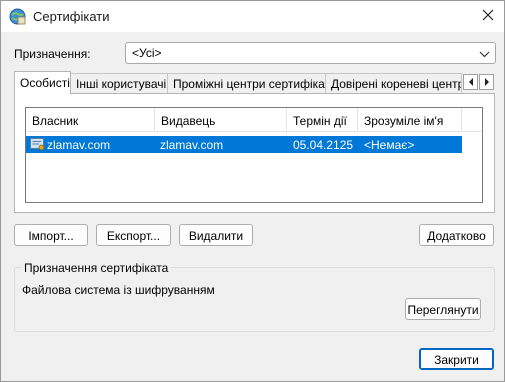  What do you see at coordinates (55, 121) in the screenshot?
I see `column-label: Власник` at bounding box center [55, 121].